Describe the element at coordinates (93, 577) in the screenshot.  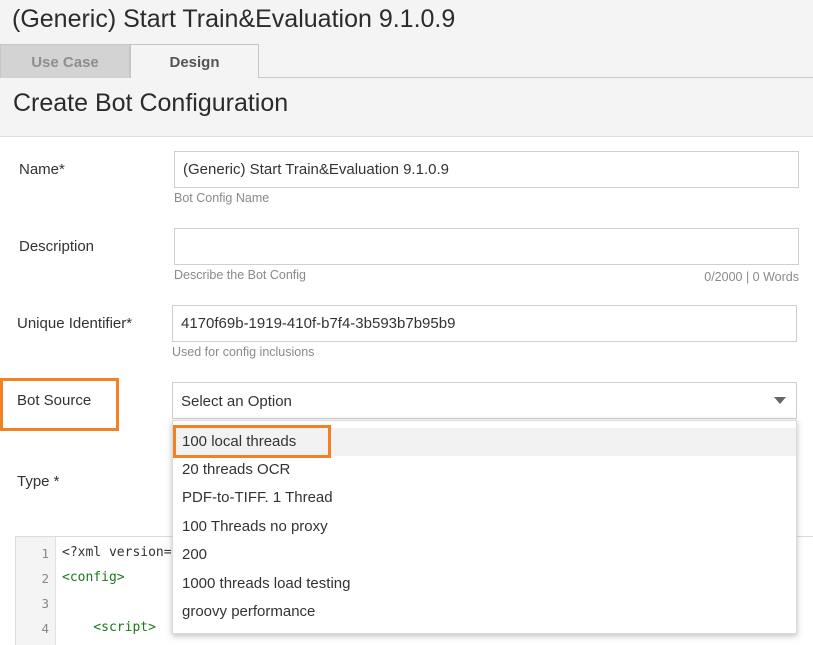
I see `code-line: <config>` at that location.